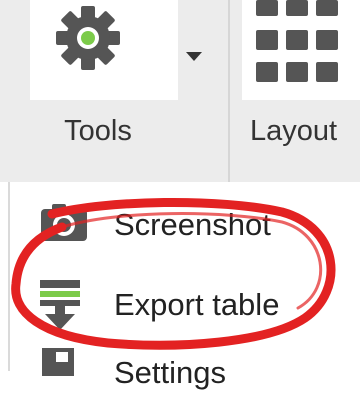  I want to click on gear-center-dot, so click(88, 38).